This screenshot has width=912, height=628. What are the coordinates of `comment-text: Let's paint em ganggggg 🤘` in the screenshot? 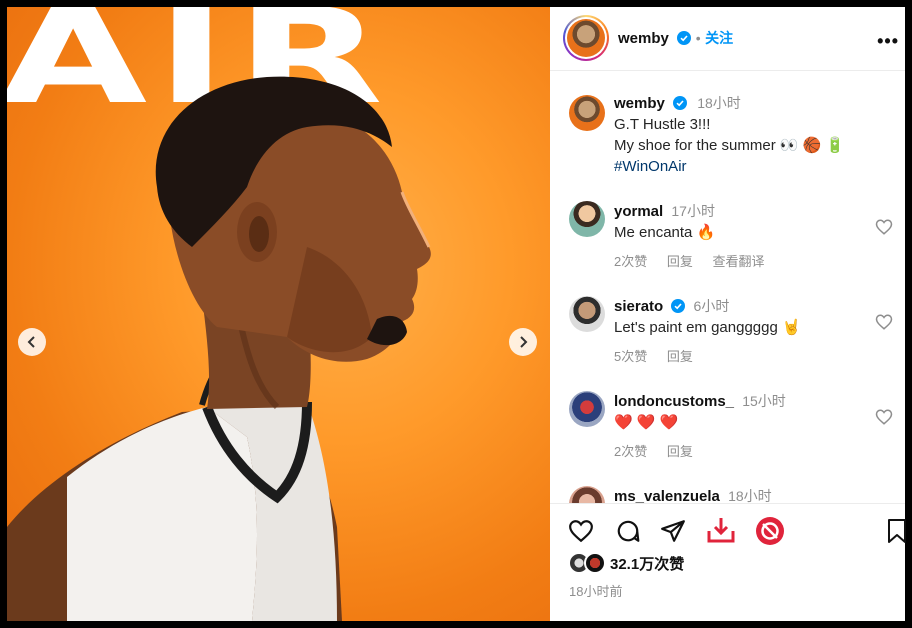 It's located at (707, 327).